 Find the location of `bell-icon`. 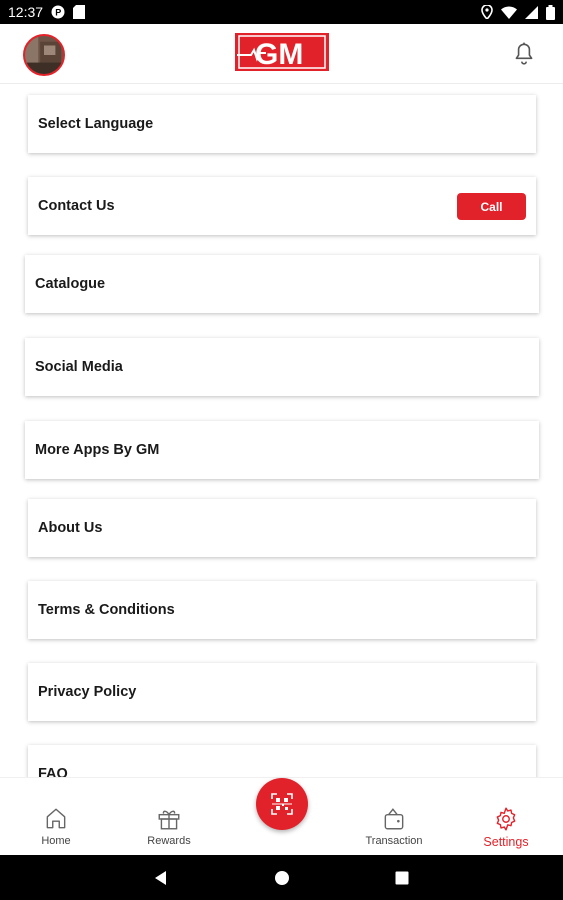

bell-icon is located at coordinates (524, 54).